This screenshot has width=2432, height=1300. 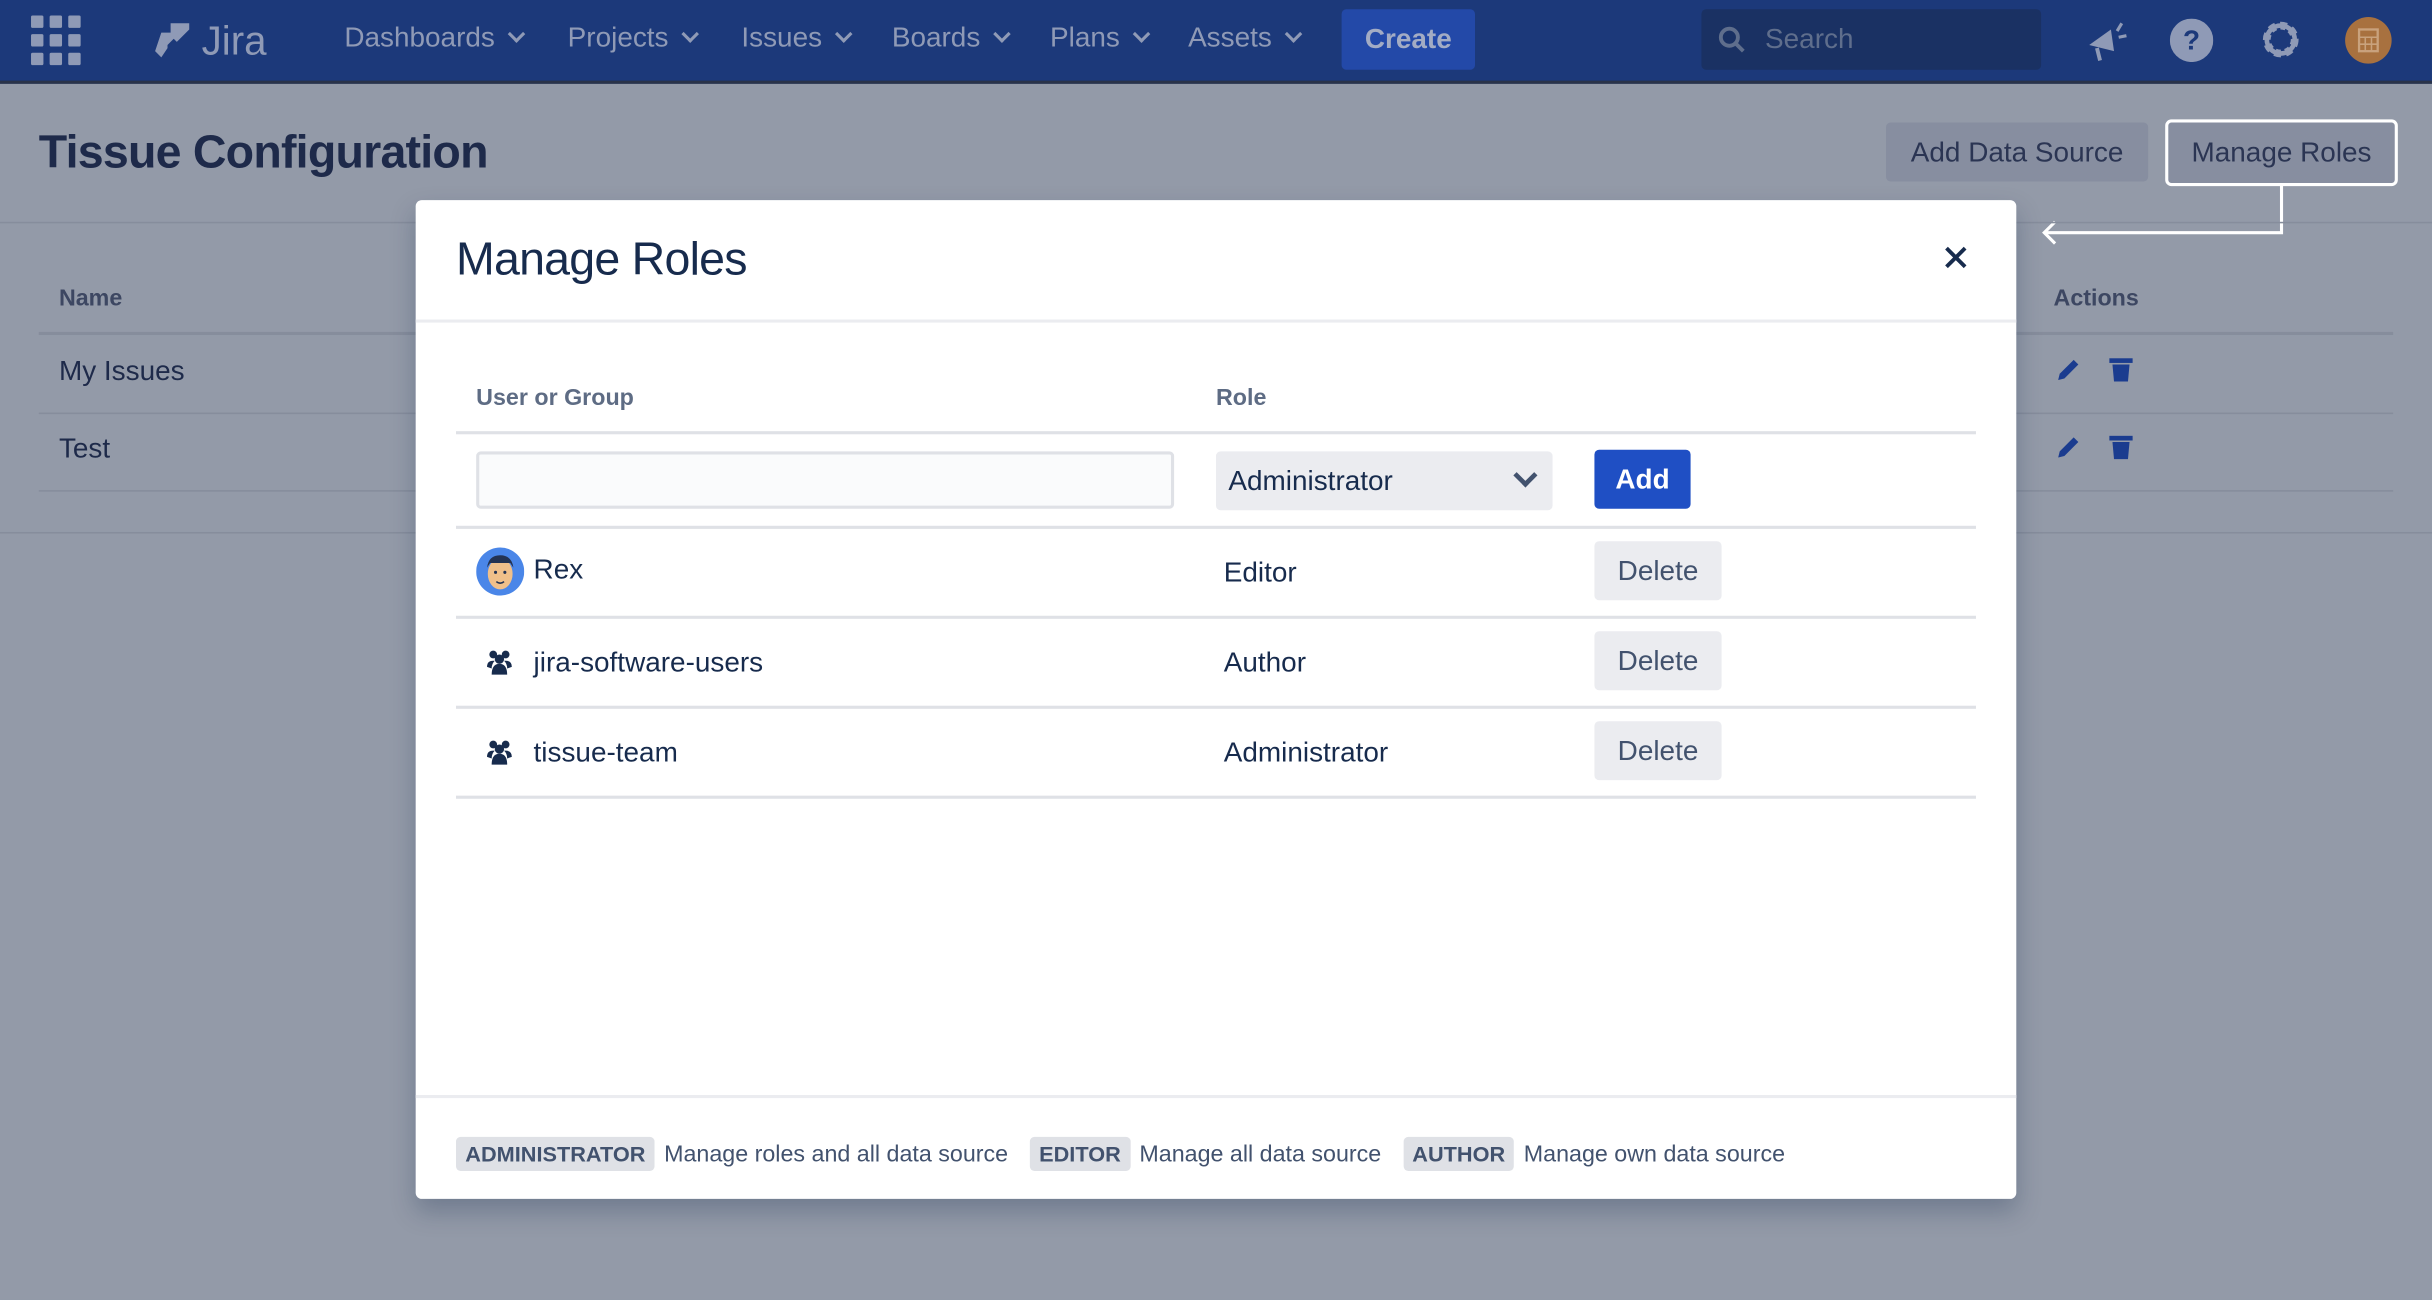 I want to click on search-icon, so click(x=1731, y=39).